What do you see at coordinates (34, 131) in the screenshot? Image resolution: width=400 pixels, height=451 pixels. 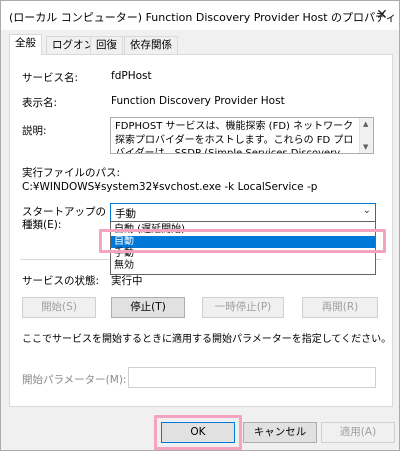 I see `description-label: 説明:` at bounding box center [34, 131].